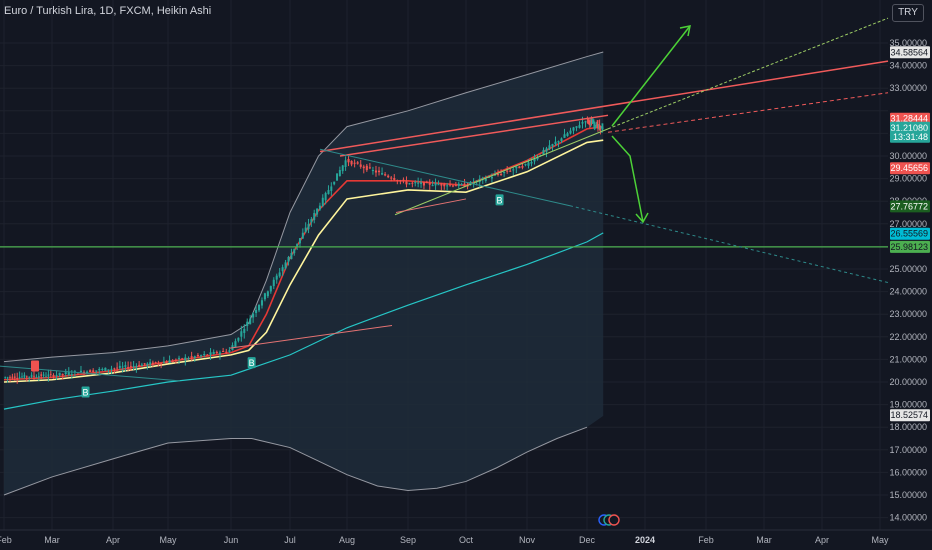 This screenshot has width=932, height=550. What do you see at coordinates (347, 540) in the screenshot?
I see `x-tick-label: Aug` at bounding box center [347, 540].